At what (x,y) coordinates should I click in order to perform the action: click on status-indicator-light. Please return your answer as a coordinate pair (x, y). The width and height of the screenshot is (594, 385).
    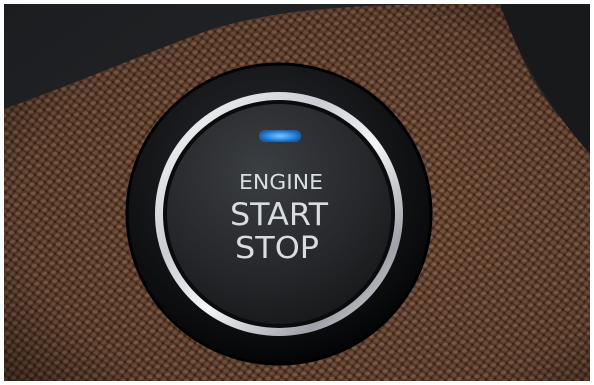
    Looking at the image, I should click on (280, 136).